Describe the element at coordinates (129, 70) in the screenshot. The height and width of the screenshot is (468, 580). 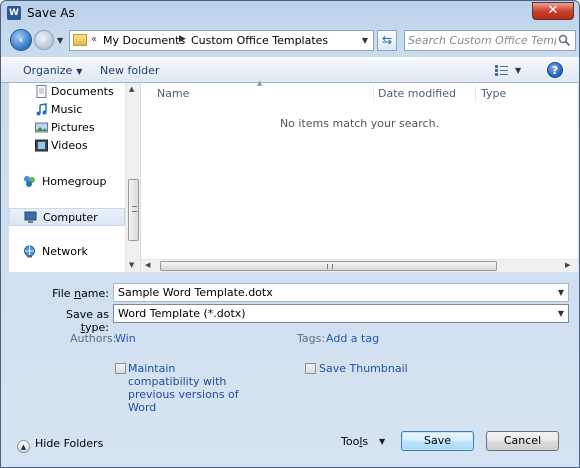
I see `new-folder-button: New folder` at that location.